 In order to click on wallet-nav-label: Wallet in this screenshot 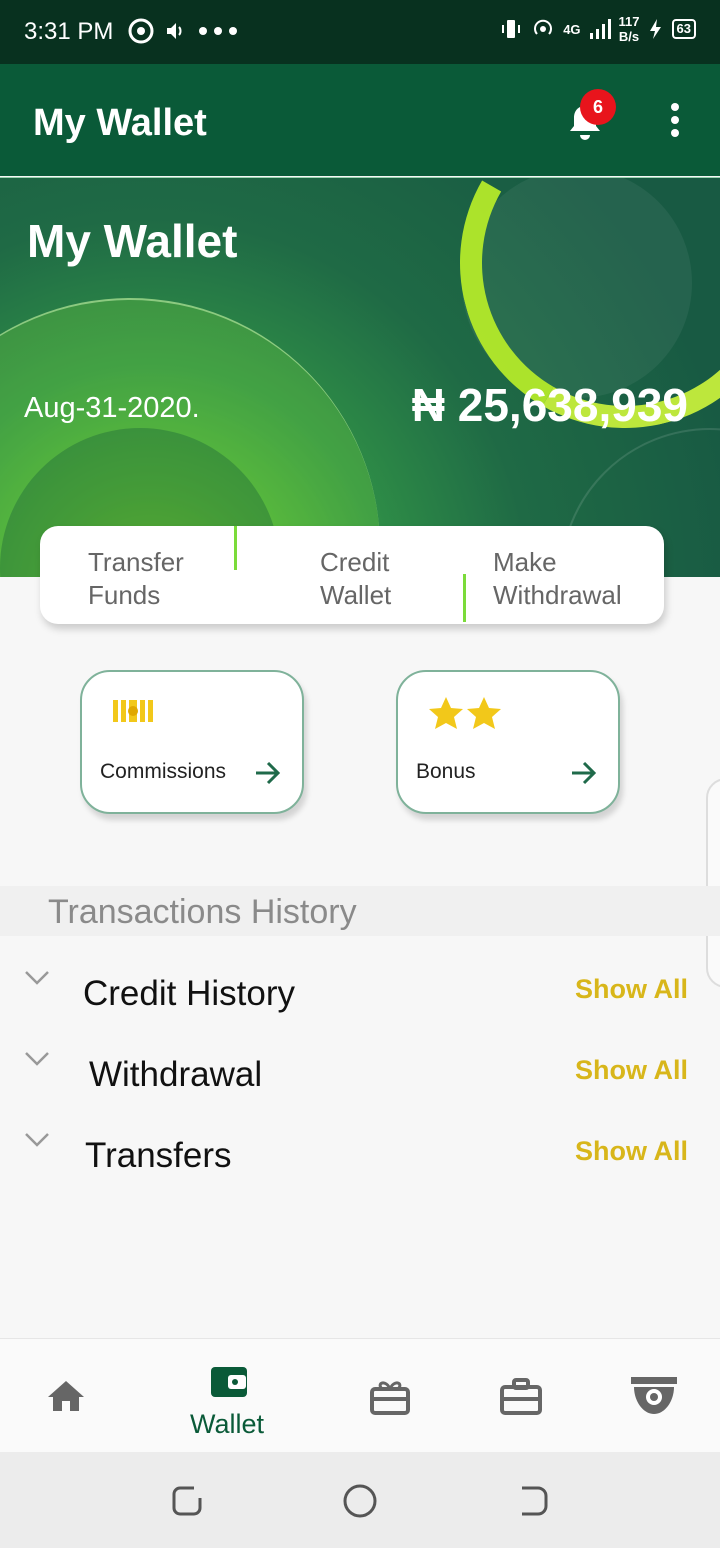, I will do `click(227, 1424)`.